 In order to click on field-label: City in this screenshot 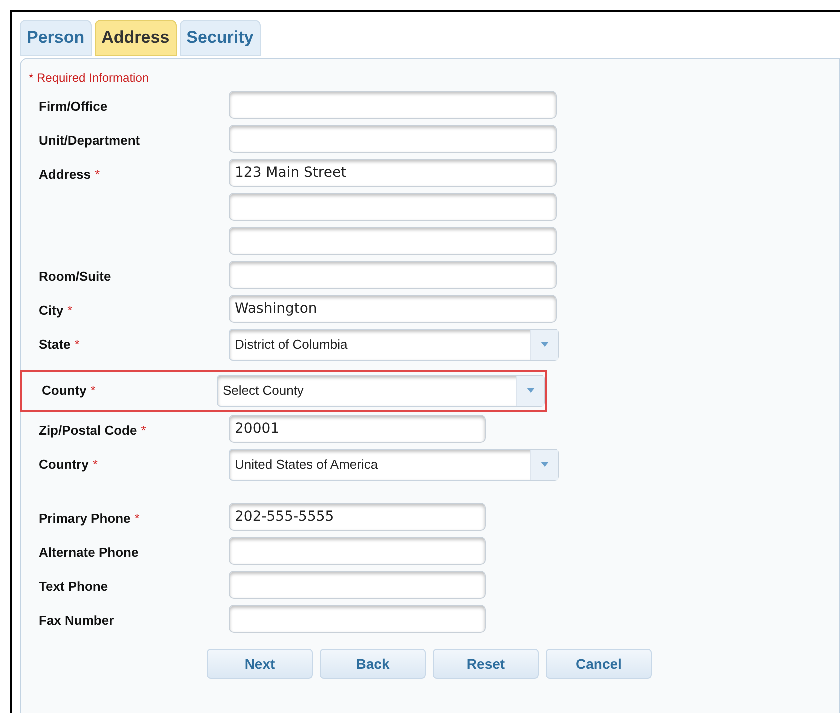, I will do `click(51, 311)`.